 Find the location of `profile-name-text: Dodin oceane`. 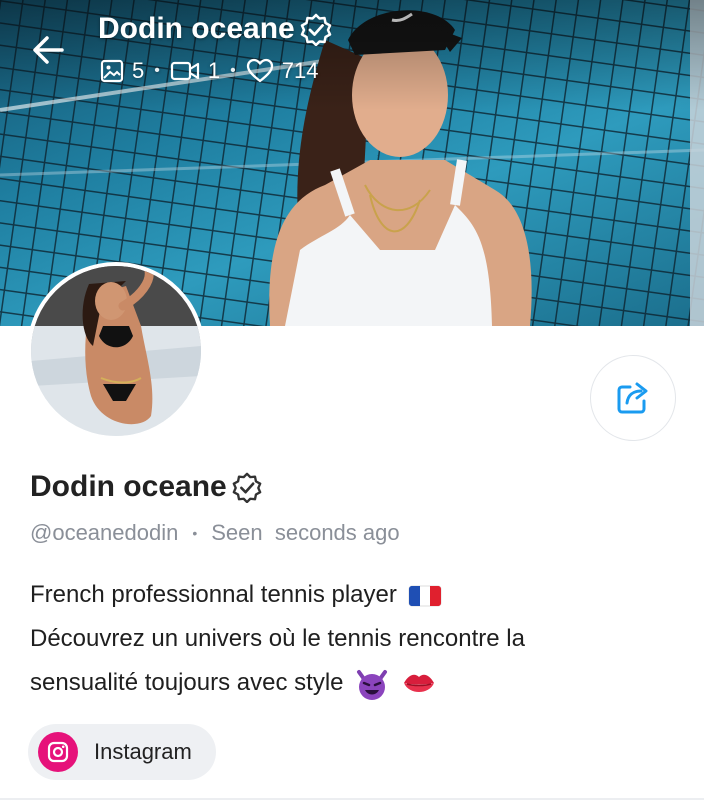

profile-name-text: Dodin oceane is located at coordinates (128, 486).